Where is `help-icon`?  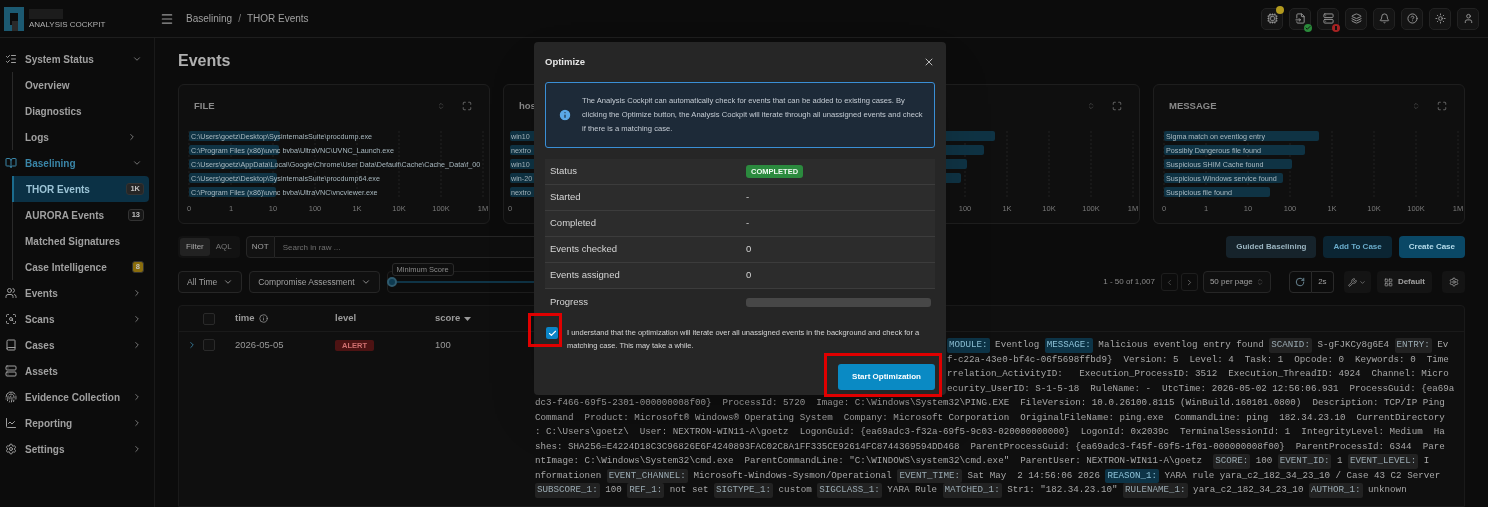
help-icon is located at coordinates (1412, 18).